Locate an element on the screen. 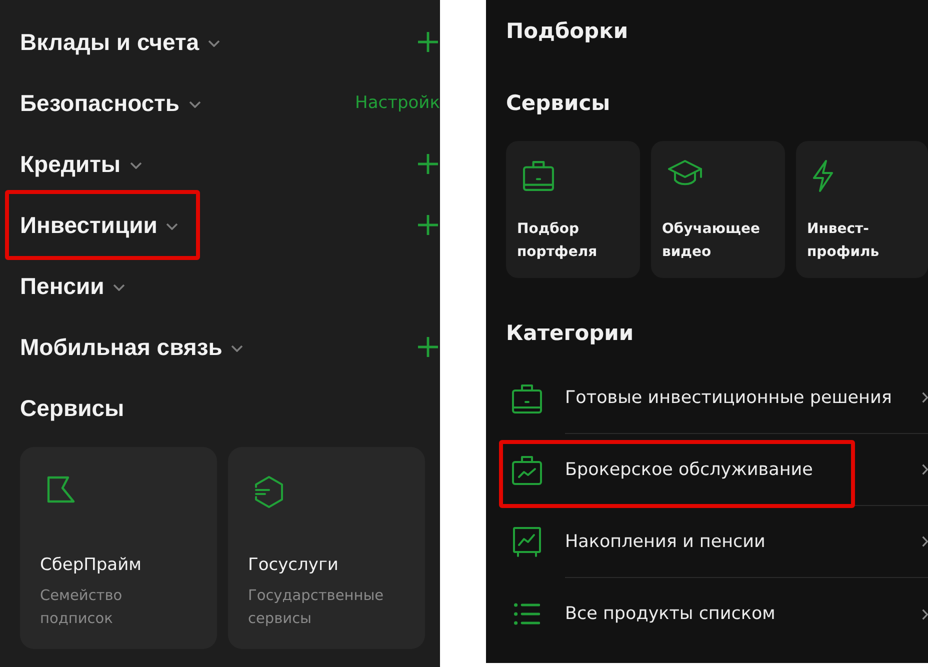 The height and width of the screenshot is (667, 928). section-header: Мобильная связь is located at coordinates (132, 347).